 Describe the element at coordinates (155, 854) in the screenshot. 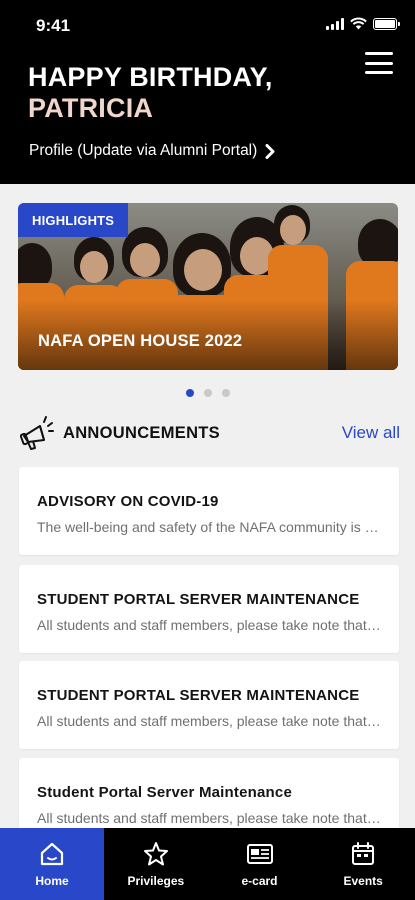

I see `star-icon` at that location.